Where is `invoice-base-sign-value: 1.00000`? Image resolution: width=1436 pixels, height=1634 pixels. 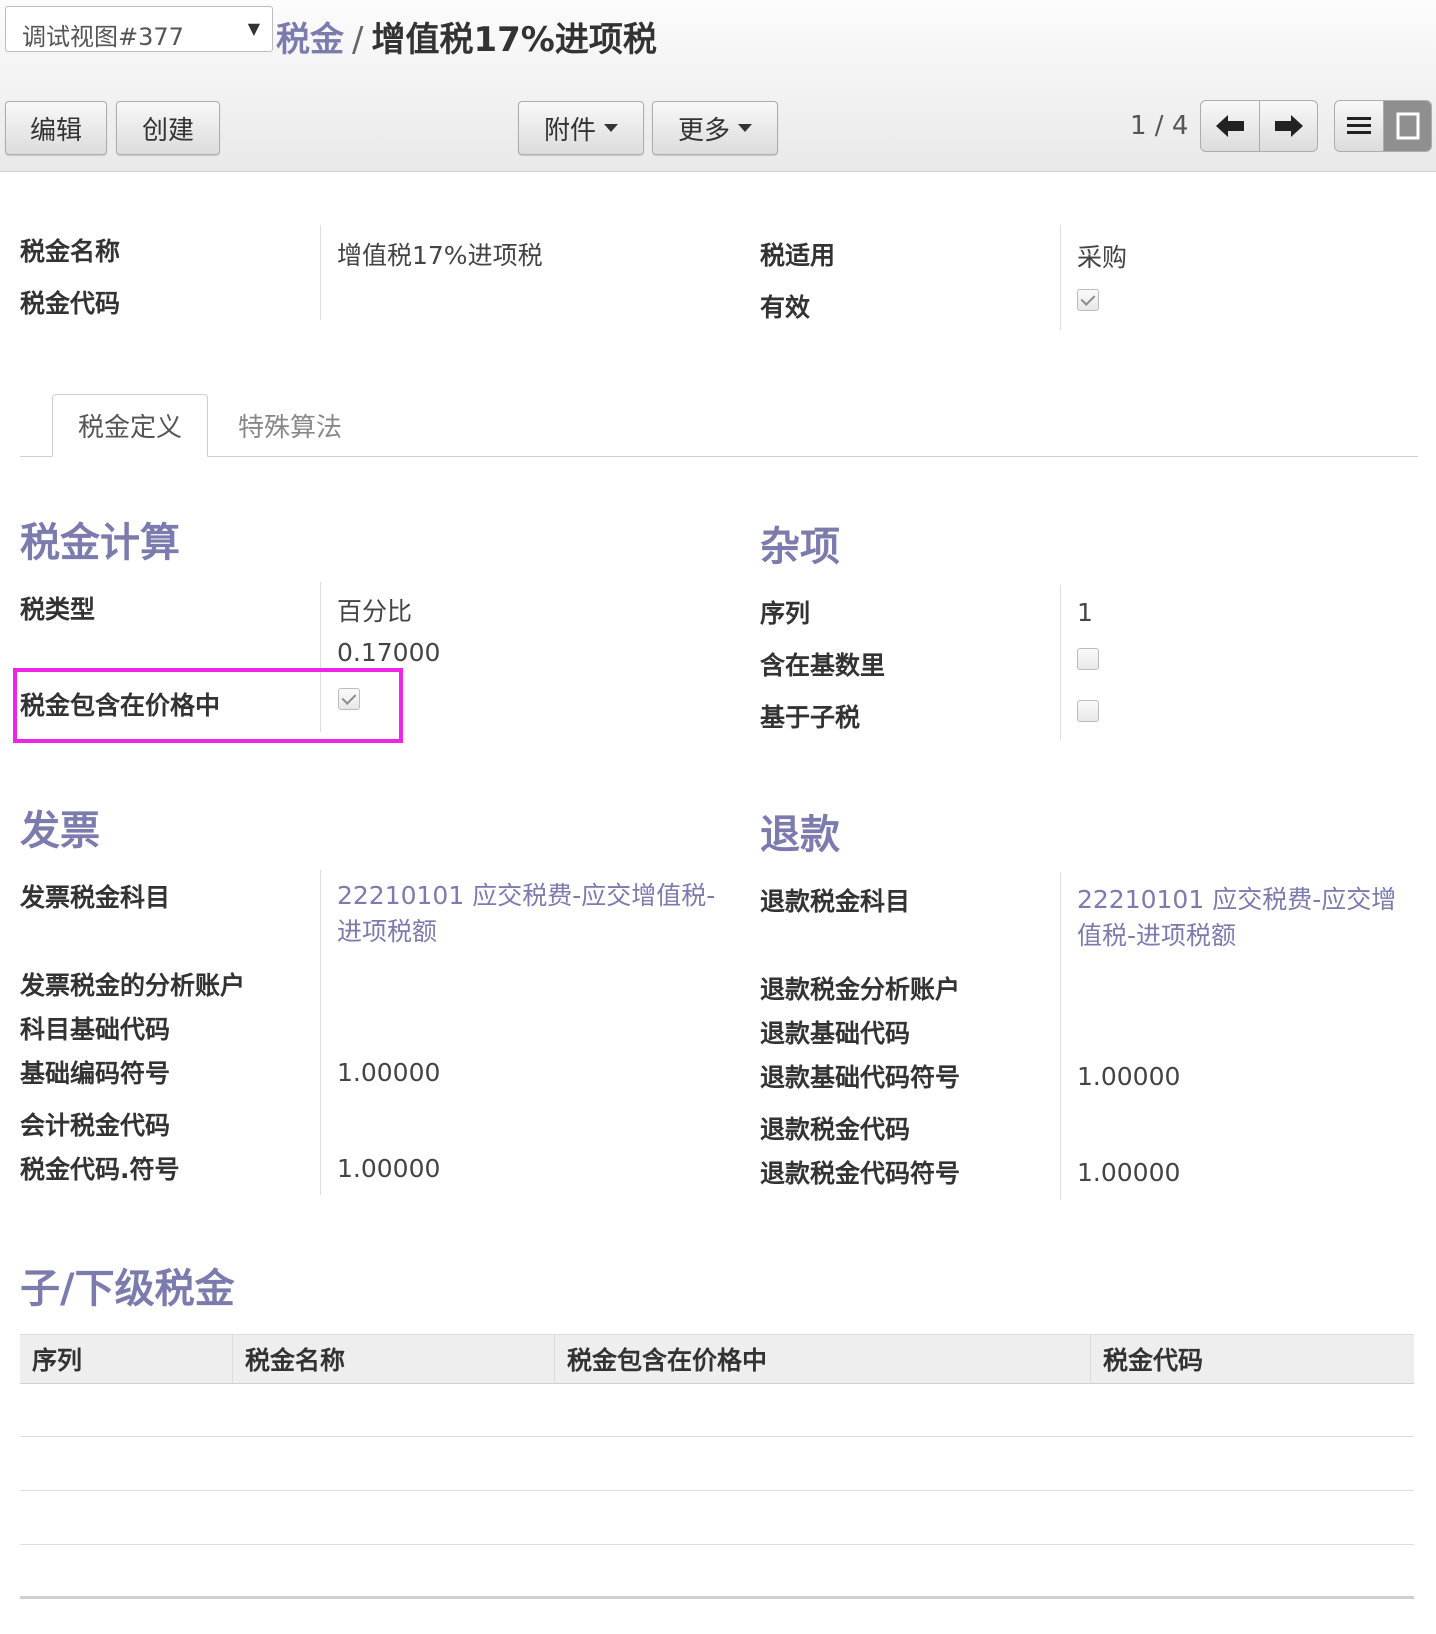
invoice-base-sign-value: 1.00000 is located at coordinates (389, 1072).